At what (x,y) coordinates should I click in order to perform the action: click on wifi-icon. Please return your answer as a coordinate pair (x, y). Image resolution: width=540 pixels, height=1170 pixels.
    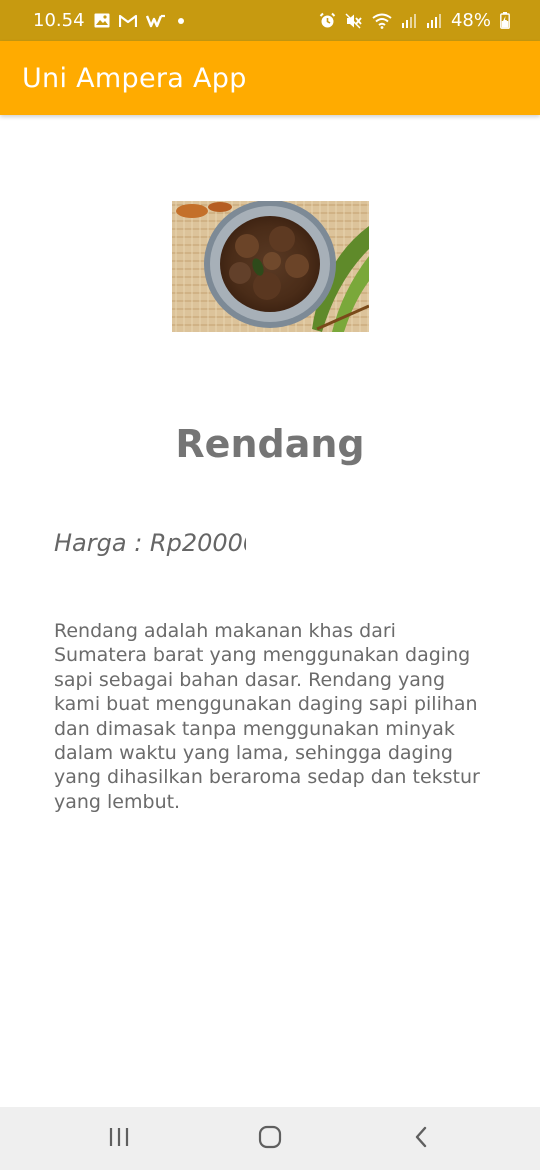
    Looking at the image, I should click on (382, 21).